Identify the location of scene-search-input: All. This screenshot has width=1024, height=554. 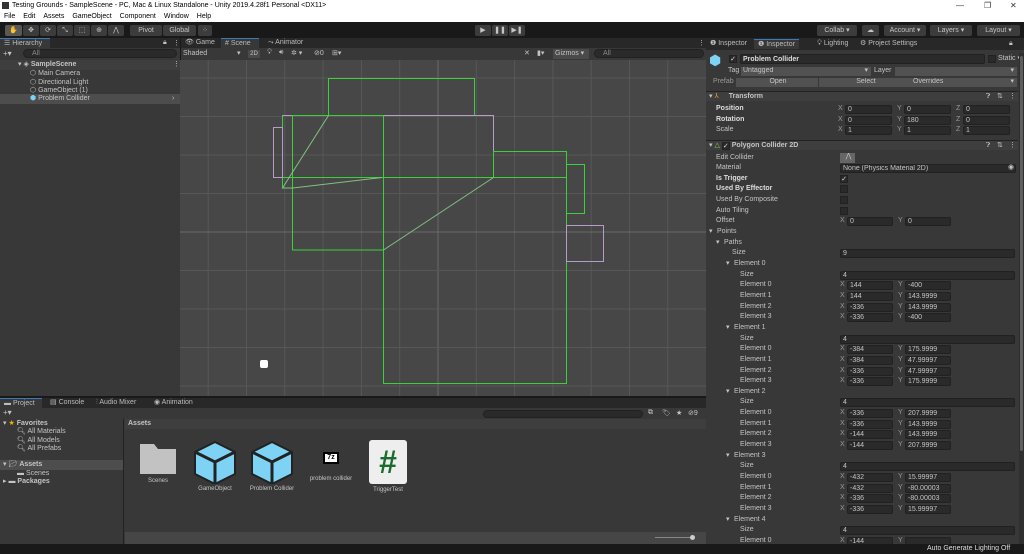
(649, 53).